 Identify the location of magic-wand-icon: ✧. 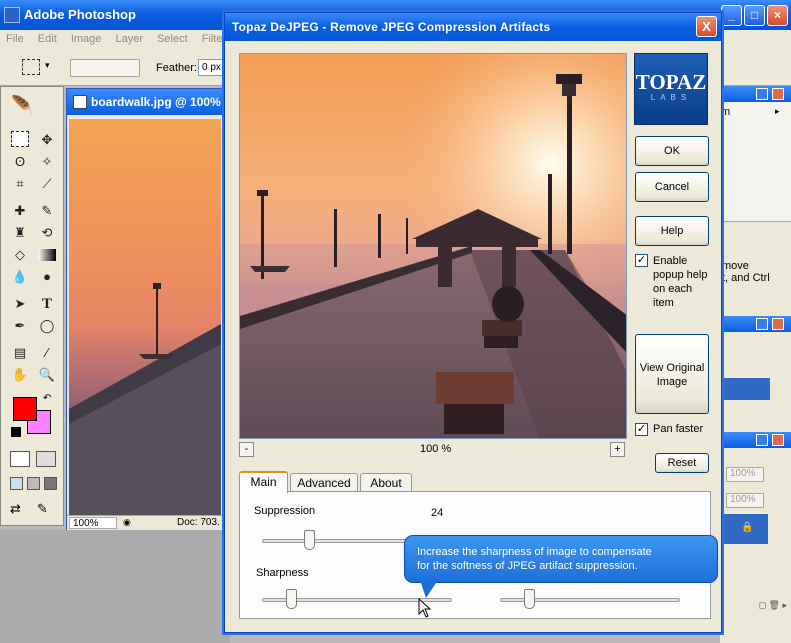
(47, 162).